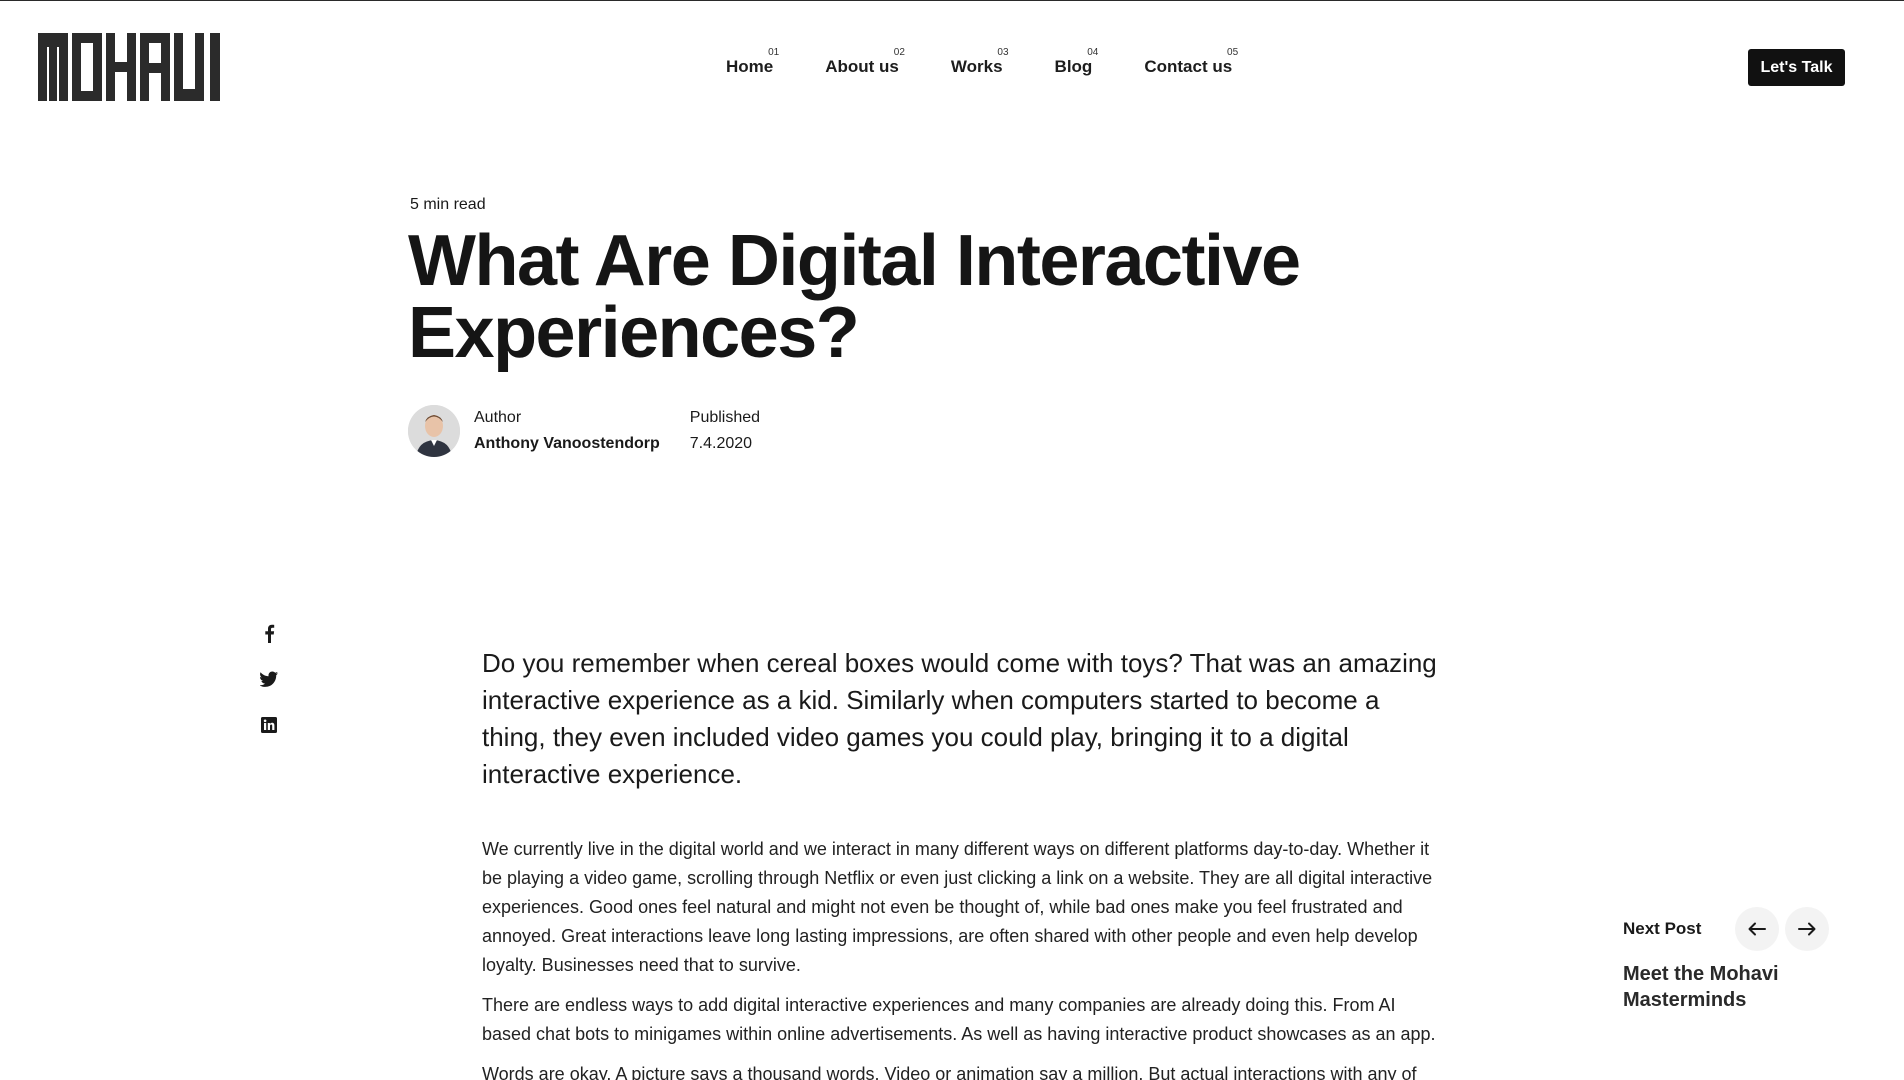  I want to click on nav-label: Blog, so click(1073, 66).